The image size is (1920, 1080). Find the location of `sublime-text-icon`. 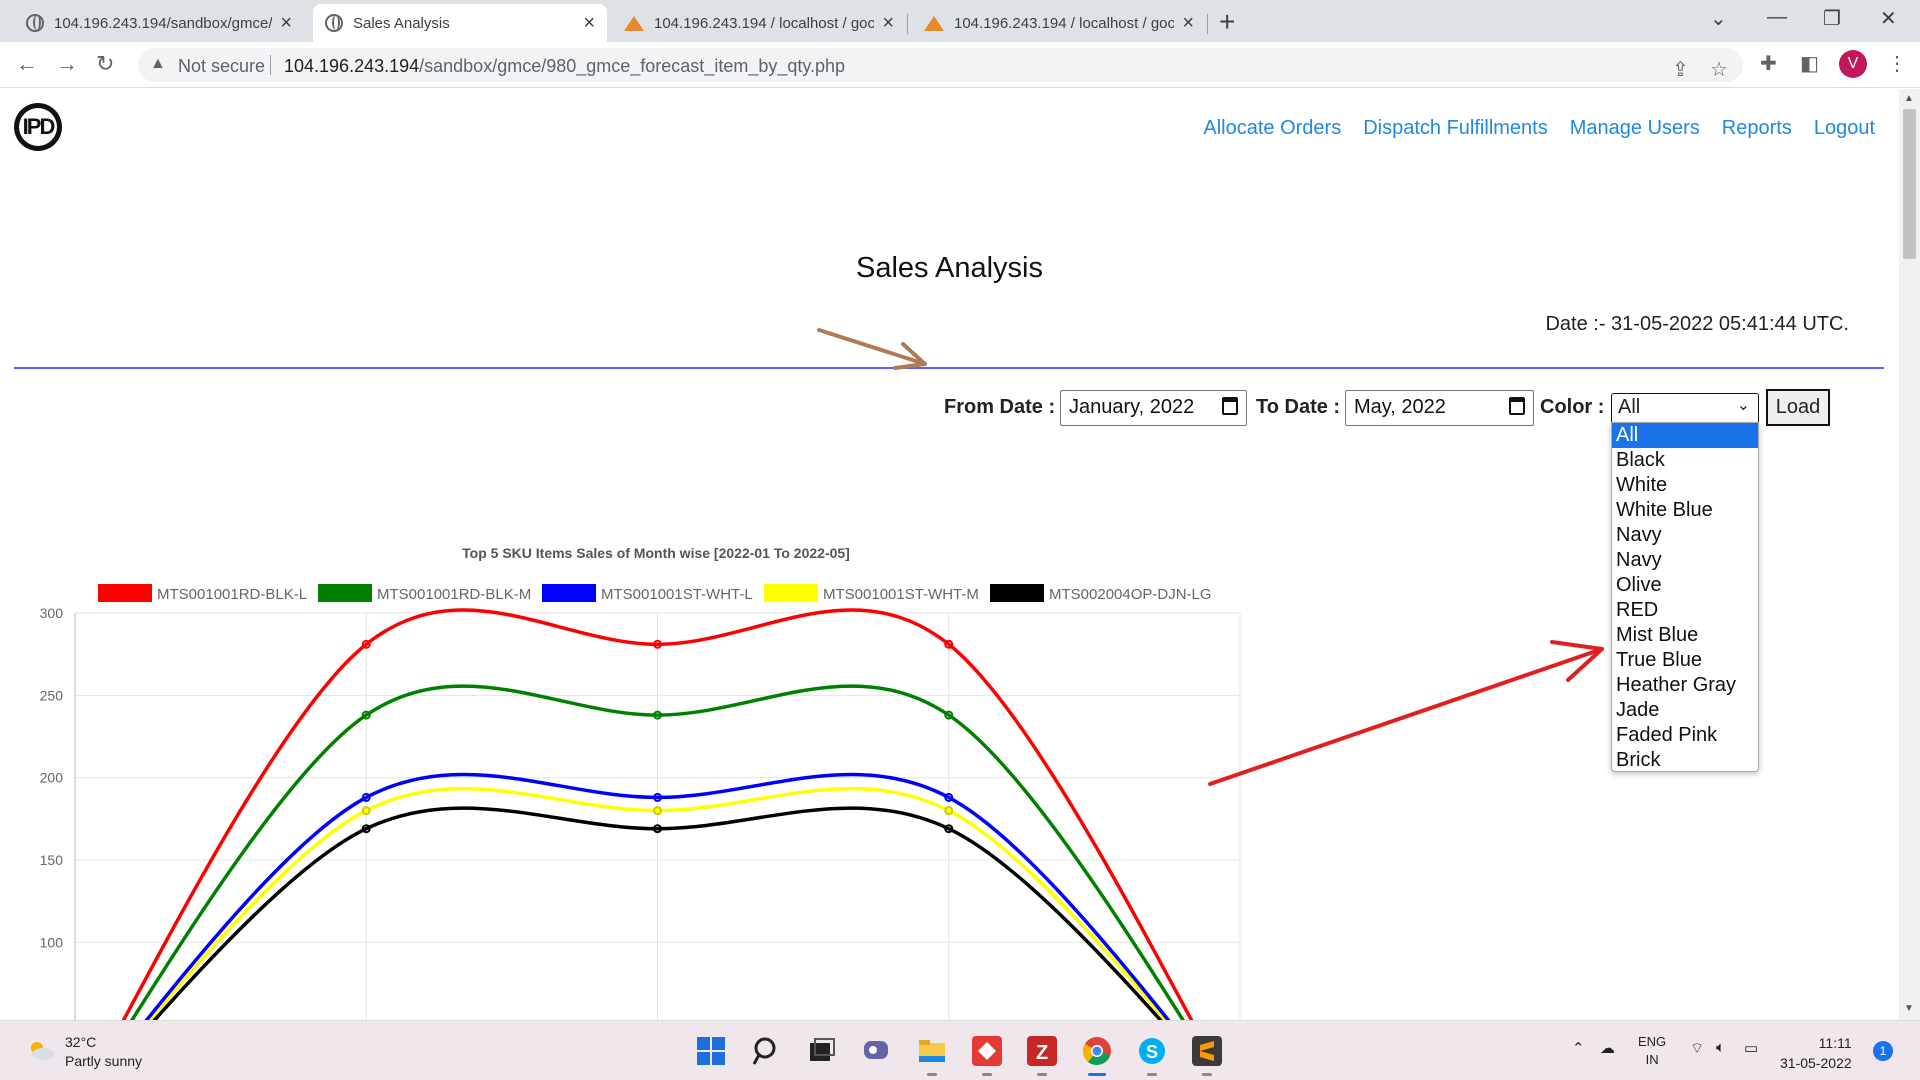

sublime-text-icon is located at coordinates (1207, 1051).